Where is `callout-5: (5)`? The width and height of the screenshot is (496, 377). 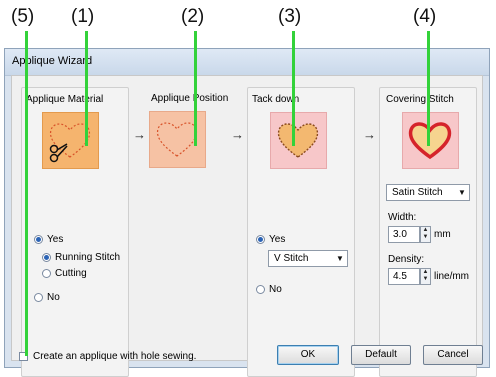
callout-5: (5) is located at coordinates (23, 16).